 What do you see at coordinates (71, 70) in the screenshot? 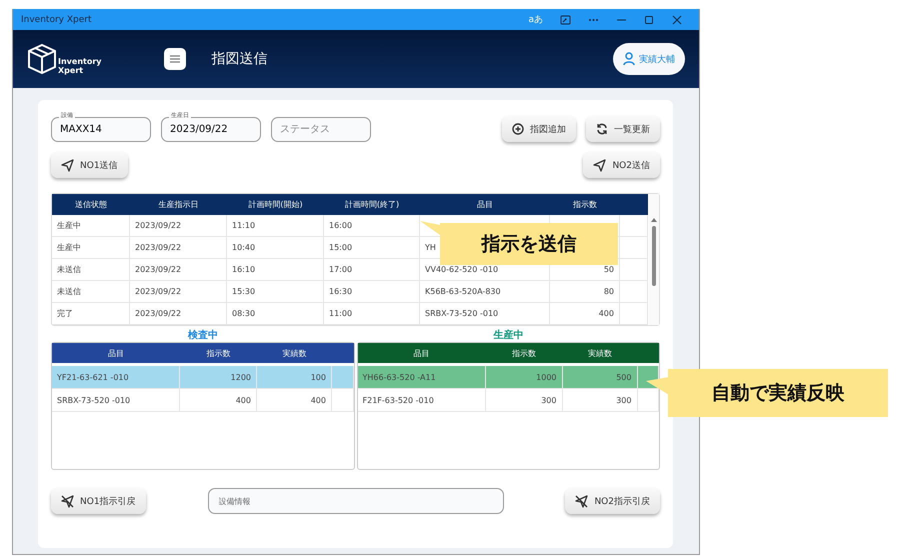
I see `logo-text: Xpert` at bounding box center [71, 70].